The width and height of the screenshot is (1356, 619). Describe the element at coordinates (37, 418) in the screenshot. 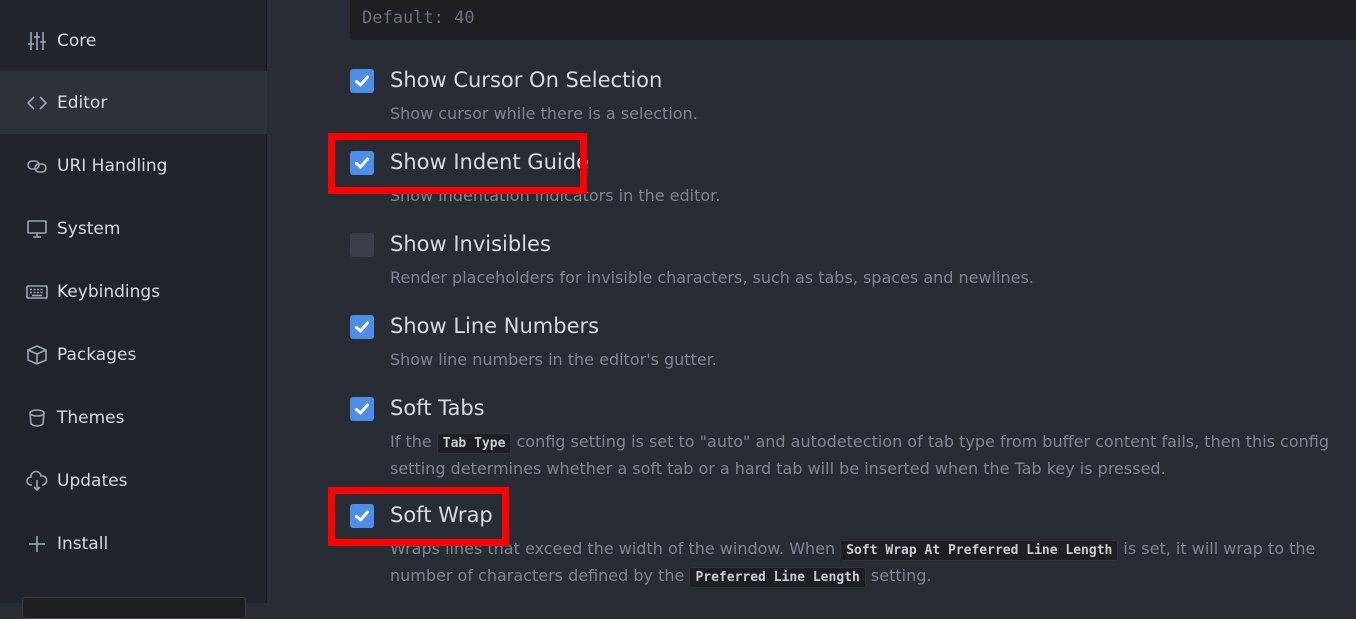

I see `paintcan-icon` at that location.